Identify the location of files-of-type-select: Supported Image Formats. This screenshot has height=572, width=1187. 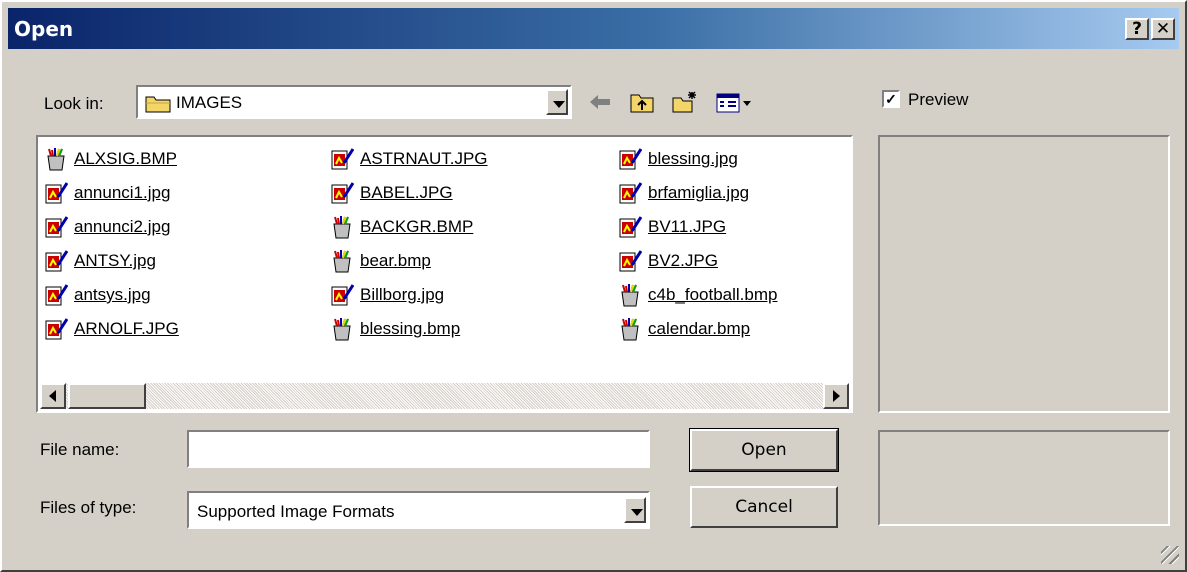
(418, 510).